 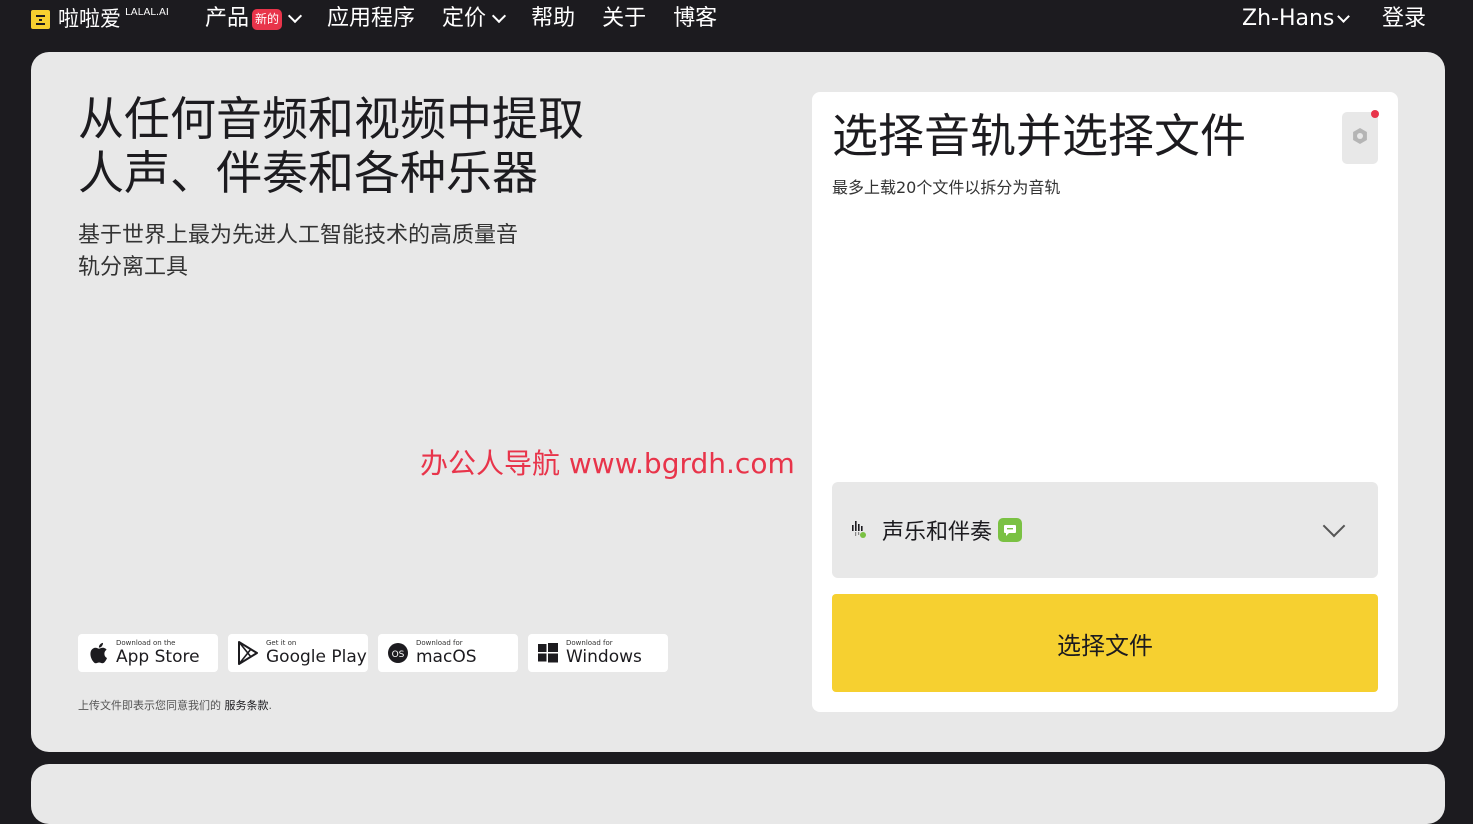 I want to click on language-label: Zh-Hans, so click(x=1288, y=18).